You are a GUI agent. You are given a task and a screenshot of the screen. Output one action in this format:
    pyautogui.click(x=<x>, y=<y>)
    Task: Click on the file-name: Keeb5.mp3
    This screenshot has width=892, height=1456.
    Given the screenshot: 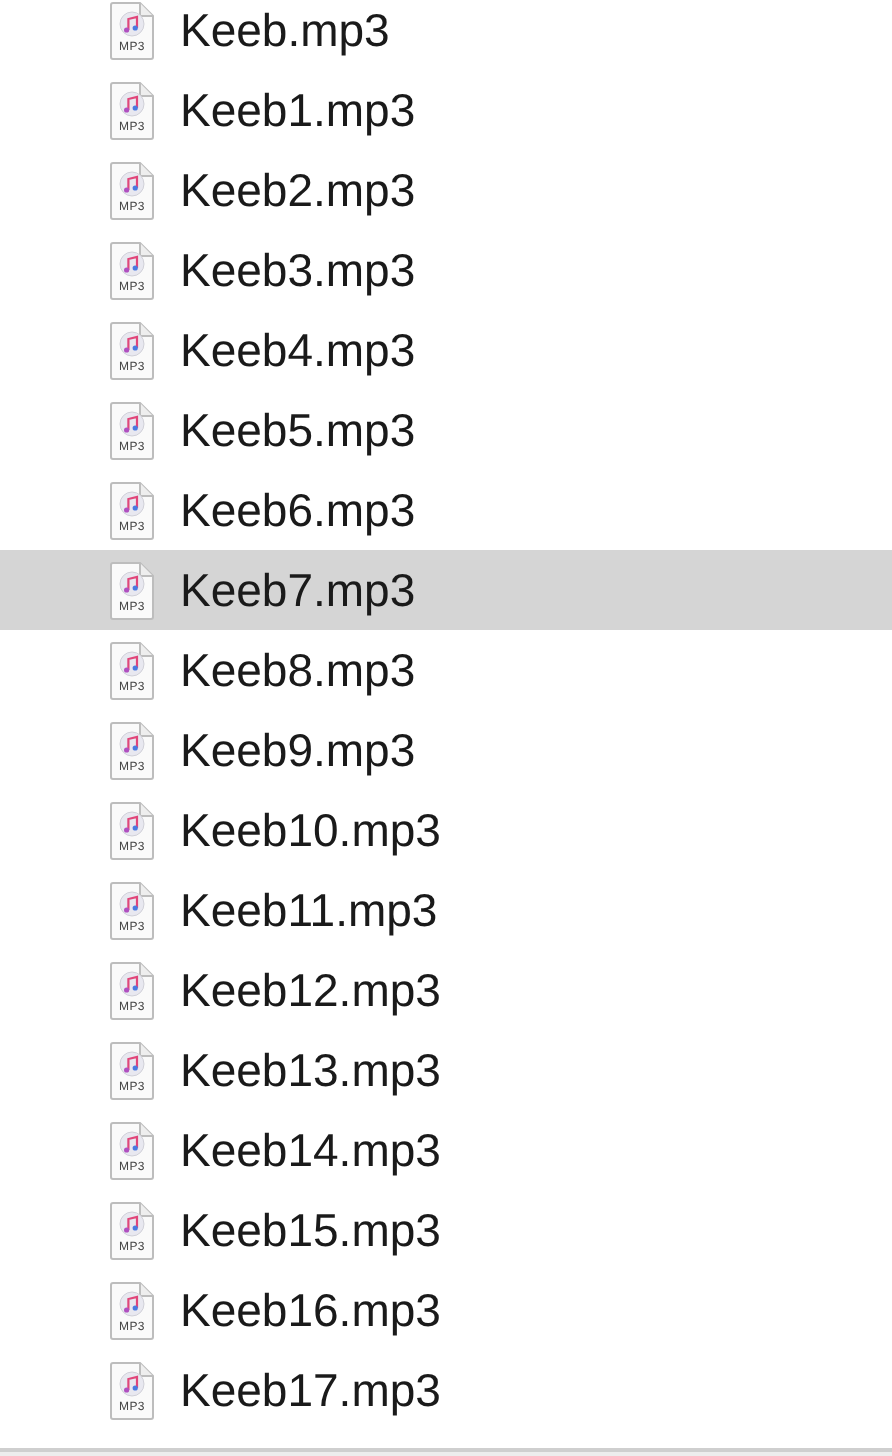 What is the action you would take?
    pyautogui.click(x=298, y=430)
    